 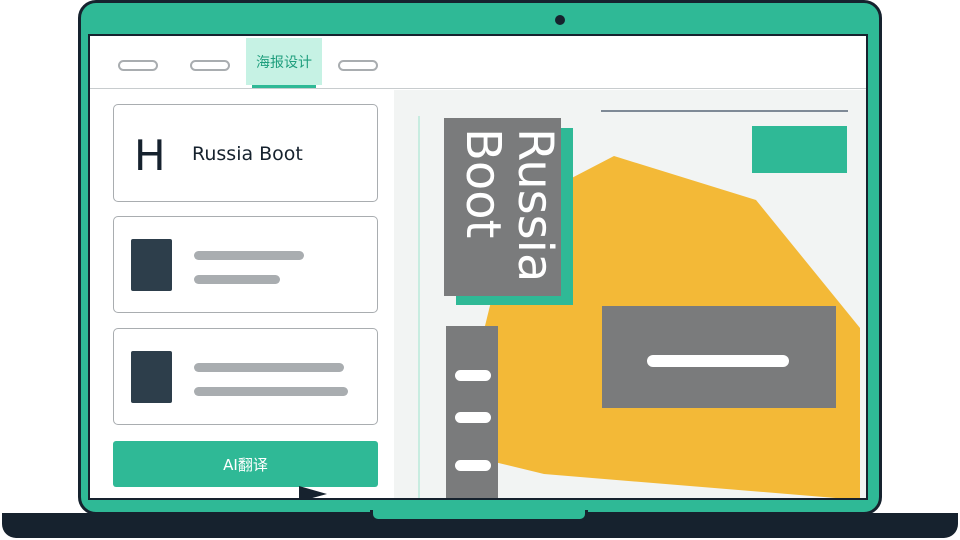 What do you see at coordinates (419, 307) in the screenshot?
I see `guide-line-vertical` at bounding box center [419, 307].